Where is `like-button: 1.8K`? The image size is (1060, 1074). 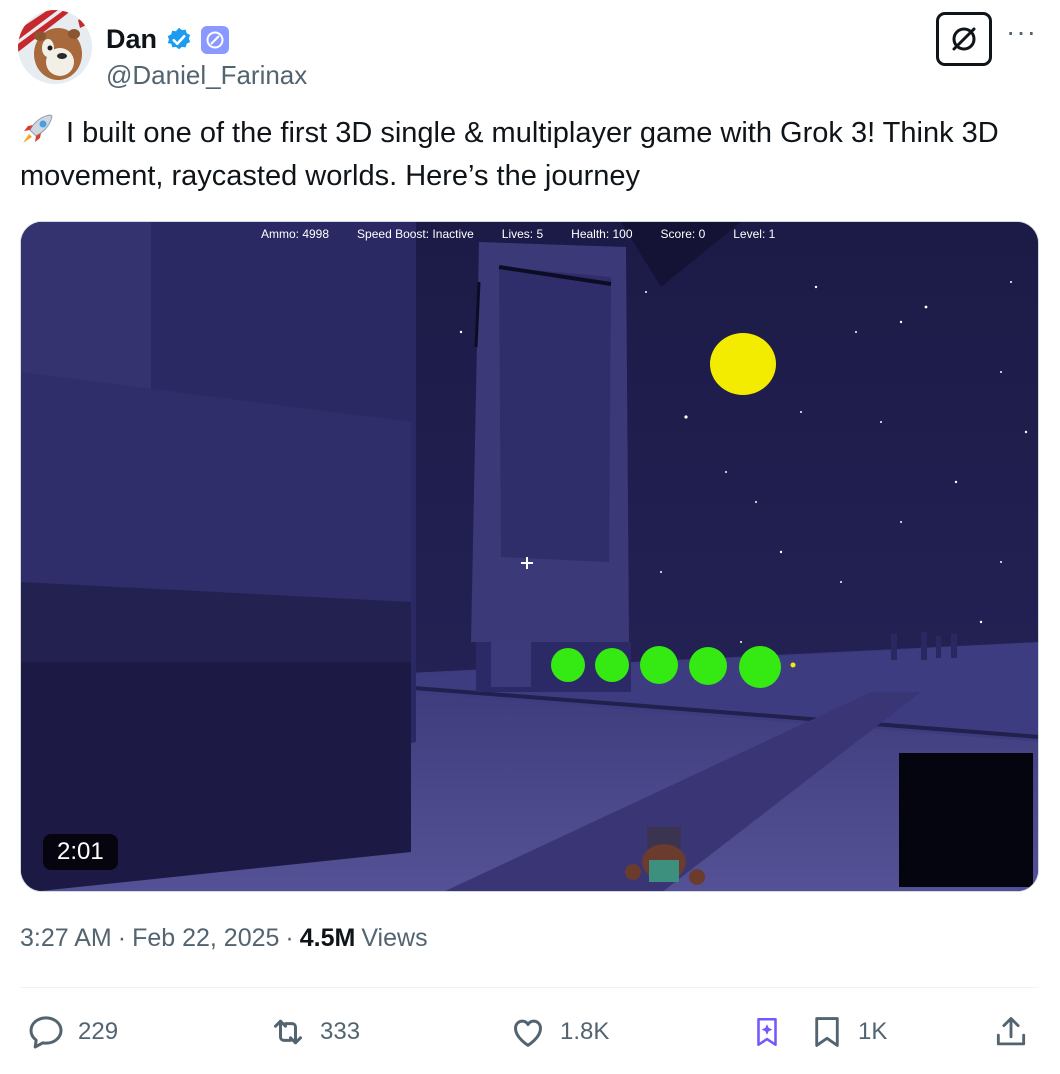 like-button: 1.8K is located at coordinates (558, 1032).